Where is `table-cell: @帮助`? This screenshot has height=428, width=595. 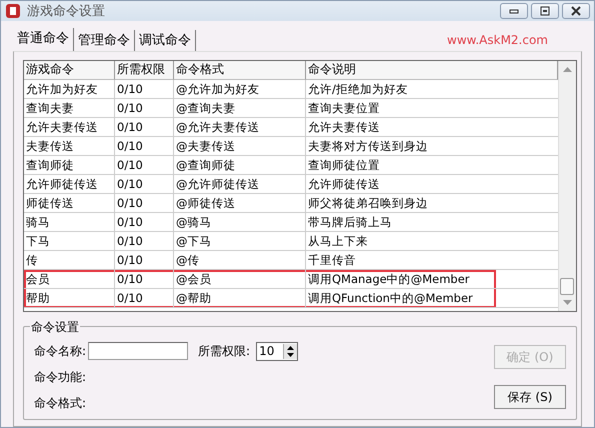 table-cell: @帮助 is located at coordinates (240, 298).